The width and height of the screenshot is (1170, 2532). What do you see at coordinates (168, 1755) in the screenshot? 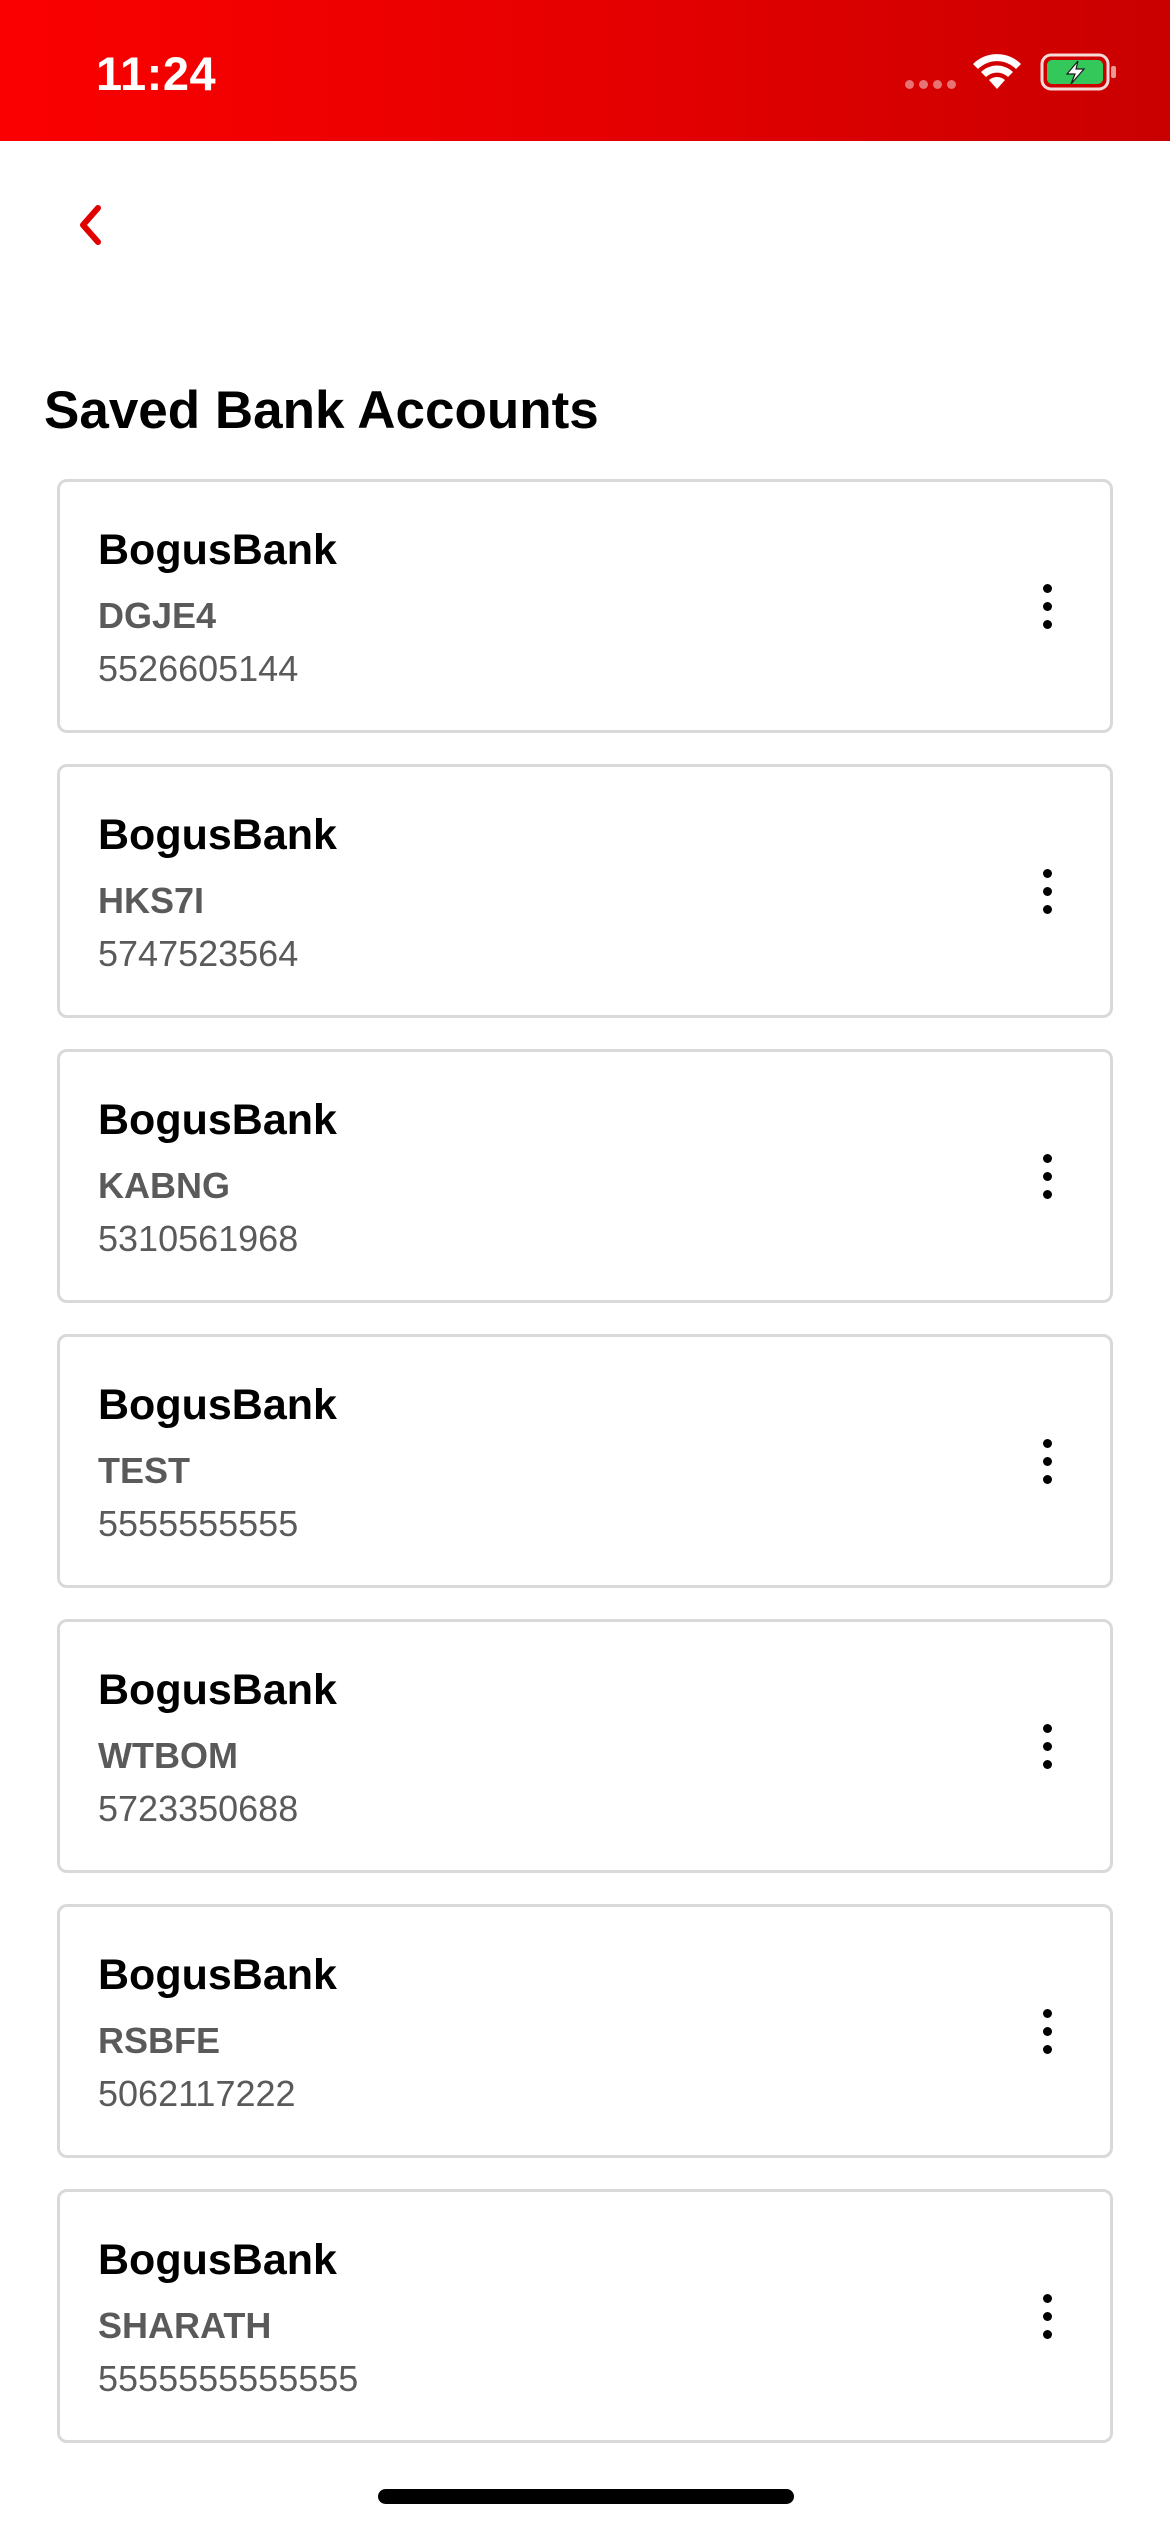
I see `account-nickname: WTBOM` at bounding box center [168, 1755].